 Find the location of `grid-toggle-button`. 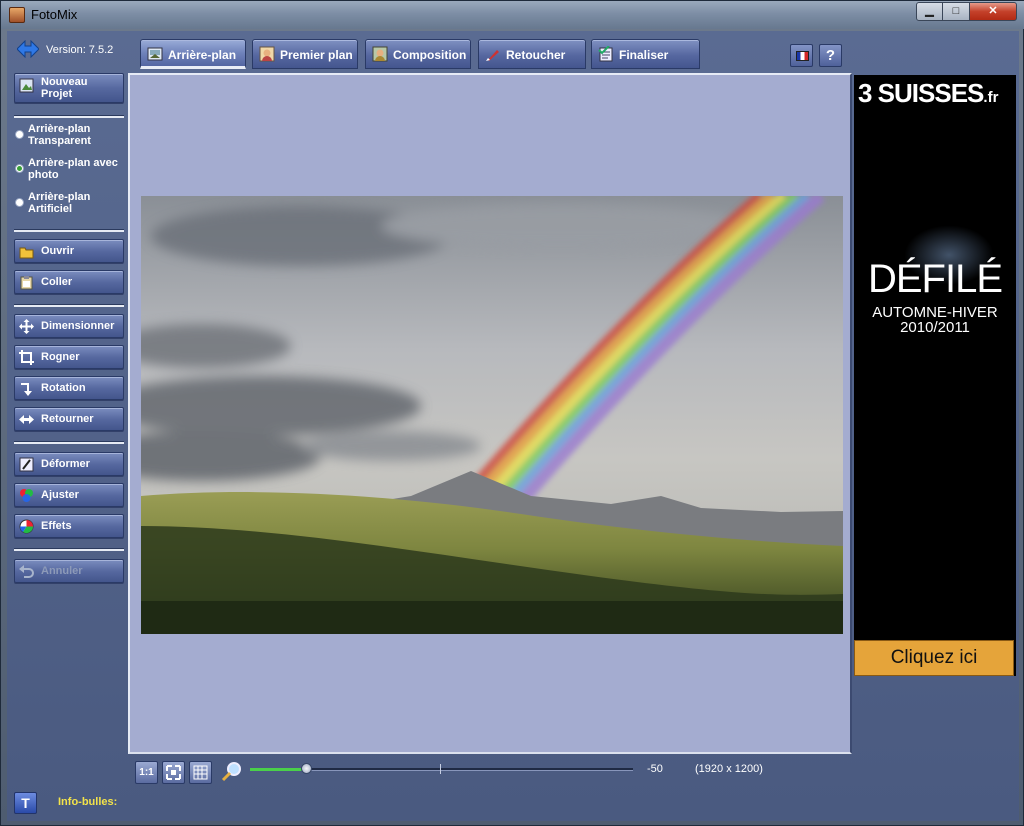

grid-toggle-button is located at coordinates (200, 772).